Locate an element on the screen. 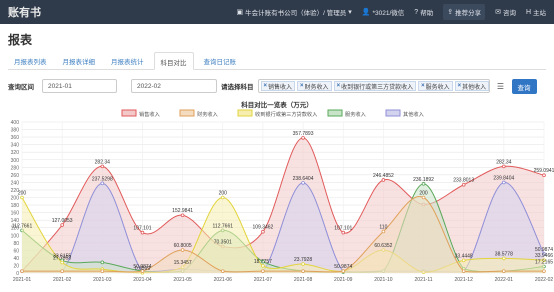  y-tick-label: 100 is located at coordinates (15, 236).